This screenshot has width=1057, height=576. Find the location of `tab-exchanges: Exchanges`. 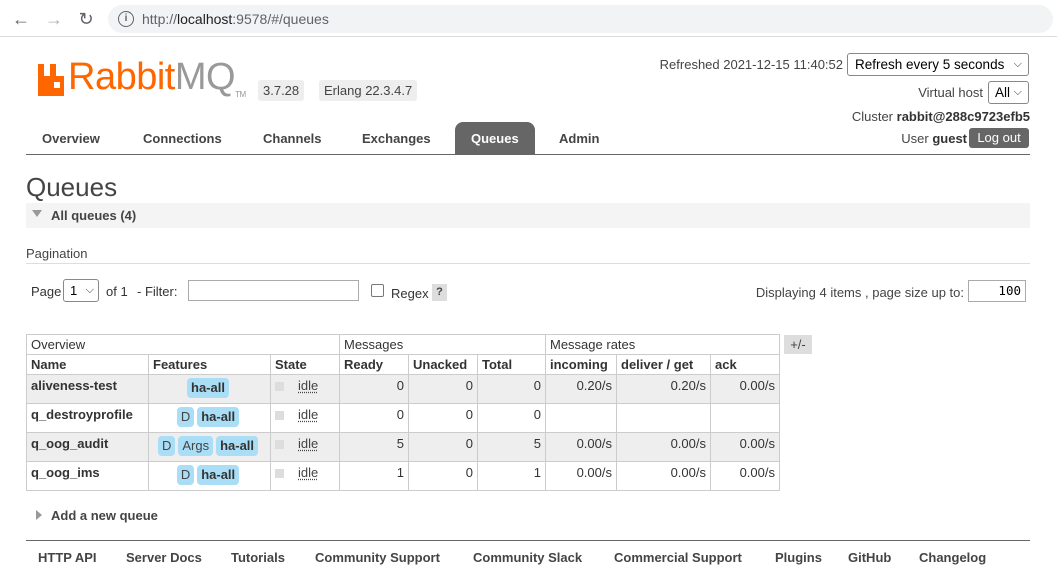

tab-exchanges: Exchanges is located at coordinates (396, 138).